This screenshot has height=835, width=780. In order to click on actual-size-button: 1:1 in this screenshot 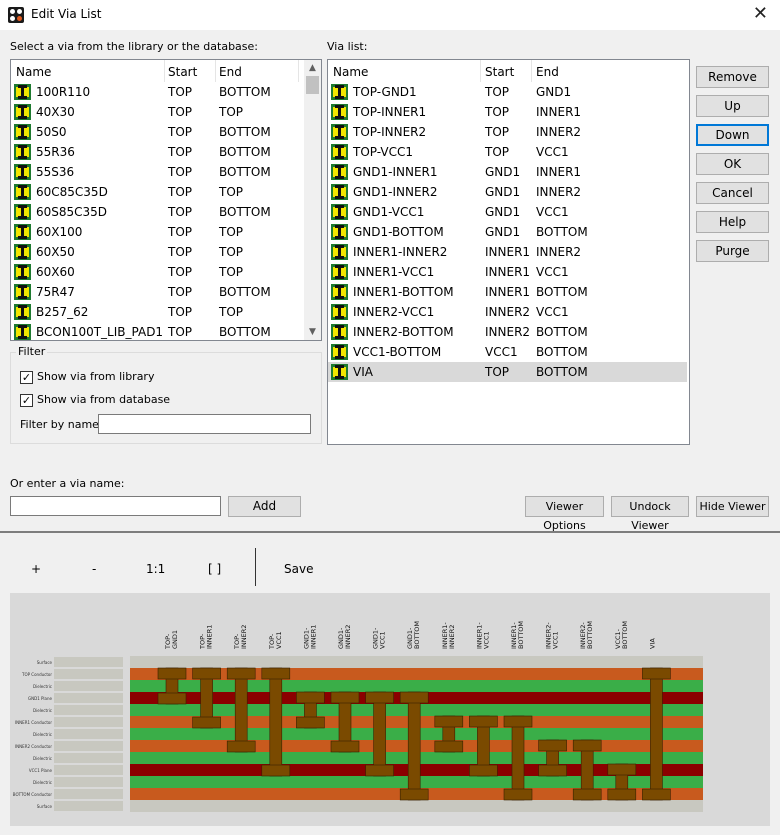, I will do `click(155, 569)`.